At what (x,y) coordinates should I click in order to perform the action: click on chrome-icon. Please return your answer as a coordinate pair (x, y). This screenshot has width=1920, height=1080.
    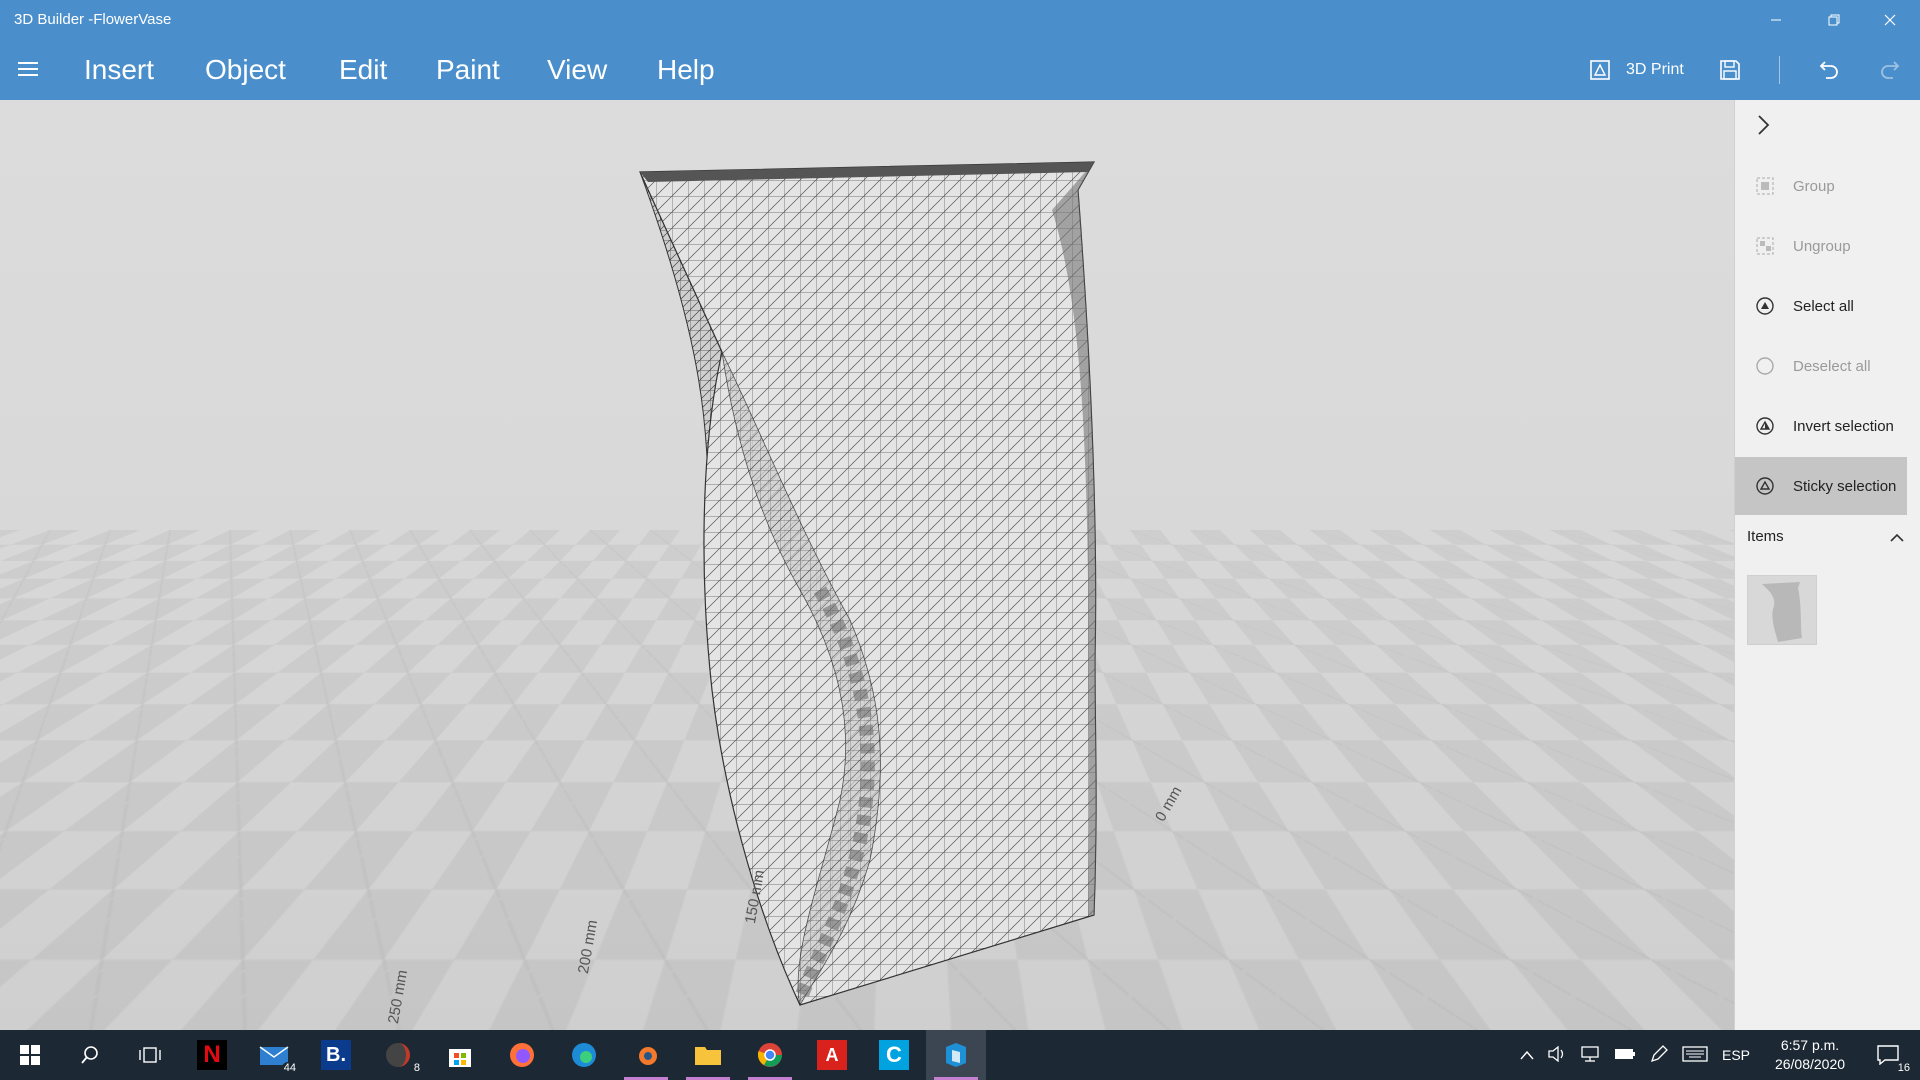
    Looking at the image, I should click on (769, 1055).